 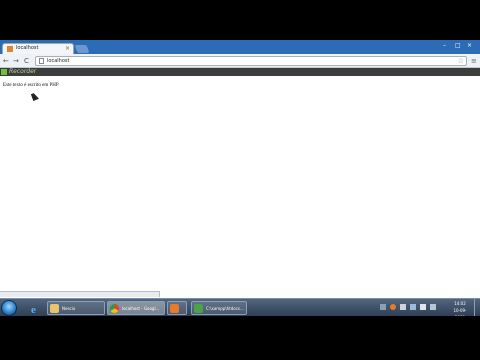 What do you see at coordinates (10, 49) in the screenshot?
I see `page-favicon-icon` at bounding box center [10, 49].